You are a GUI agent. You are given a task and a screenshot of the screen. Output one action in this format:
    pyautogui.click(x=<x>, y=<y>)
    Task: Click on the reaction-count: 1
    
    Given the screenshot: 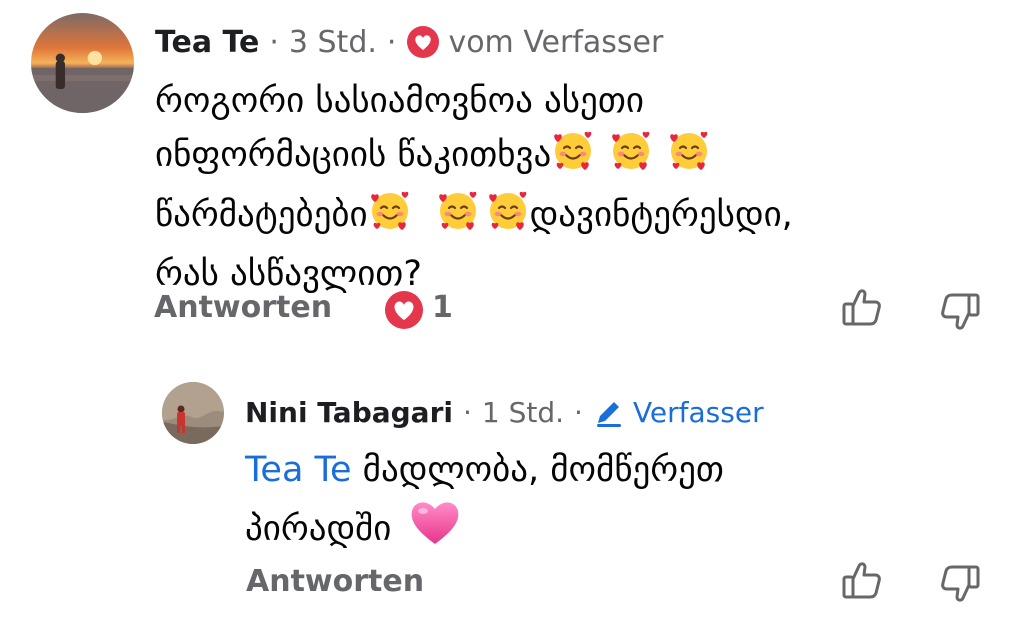 What is the action you would take?
    pyautogui.click(x=442, y=307)
    